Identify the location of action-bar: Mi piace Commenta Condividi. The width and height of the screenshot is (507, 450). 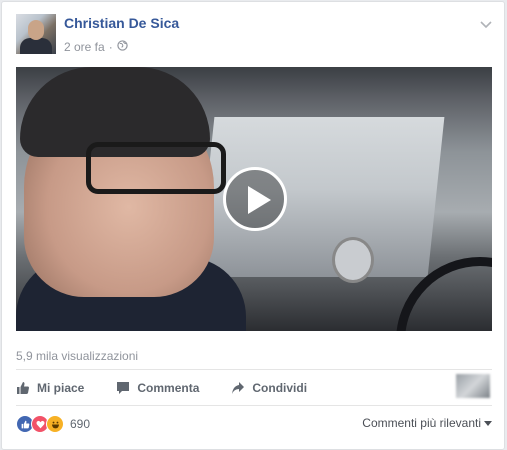
(177, 388).